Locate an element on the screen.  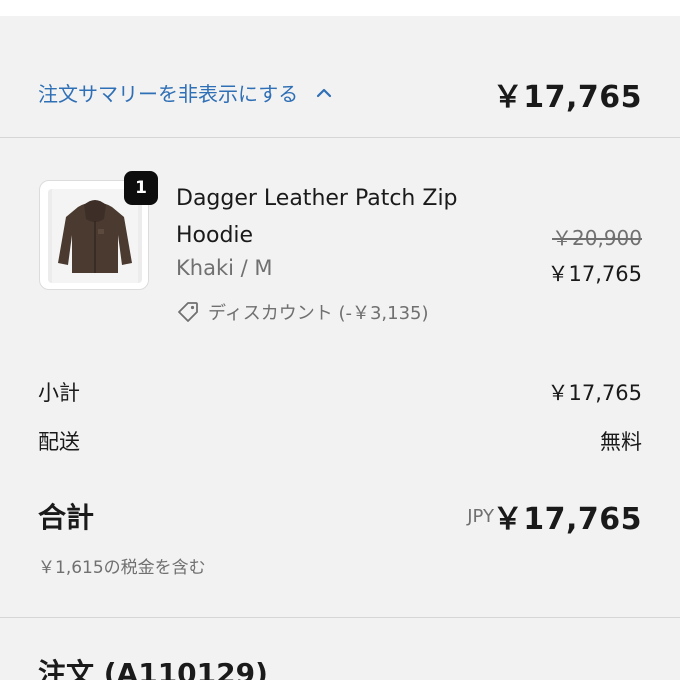
total-value: ￥17,765 is located at coordinates (567, 519).